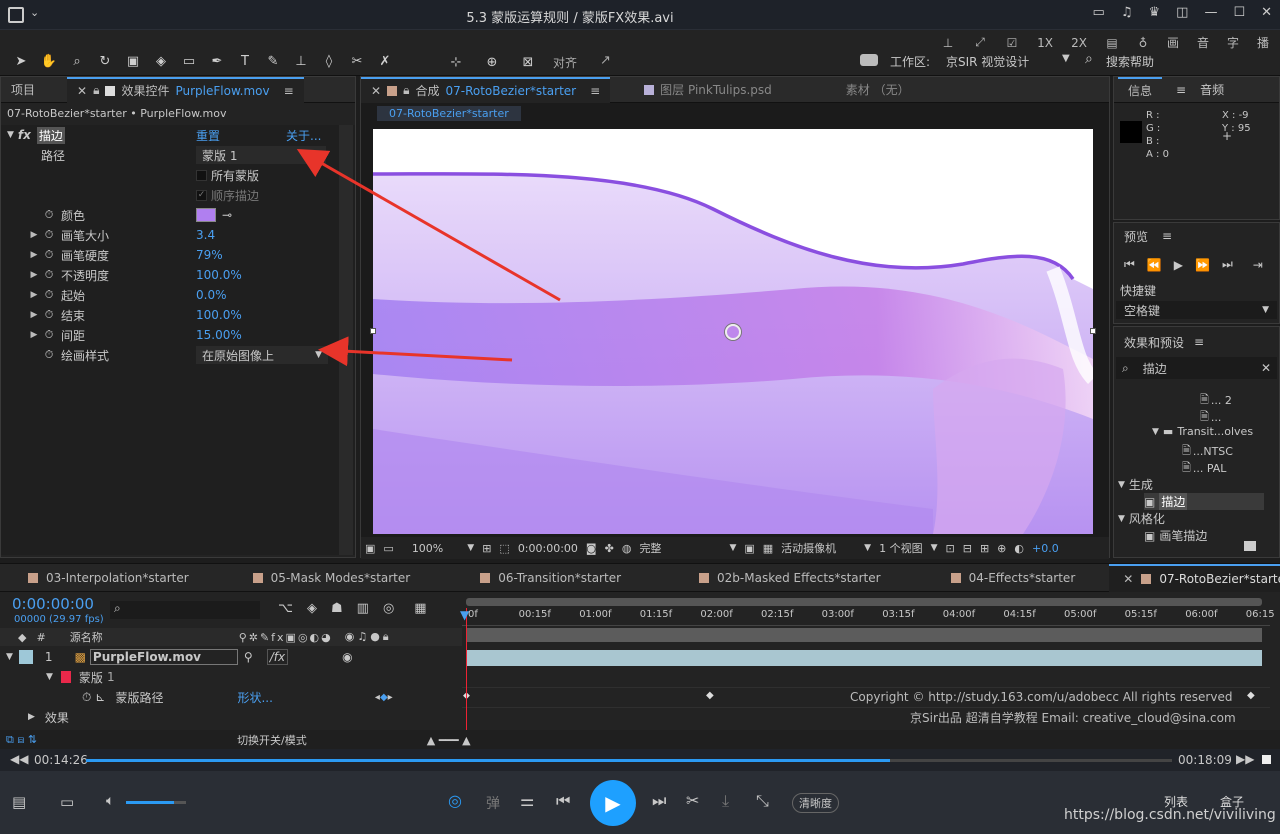  What do you see at coordinates (1154, 265) in the screenshot?
I see `prev-frame-icon: ⏪` at bounding box center [1154, 265].